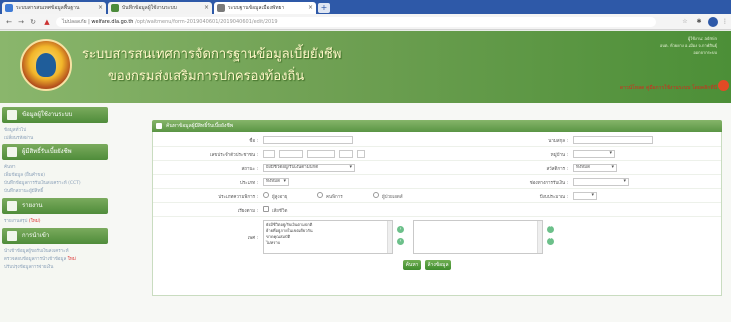  What do you see at coordinates (248, 183) in the screenshot?
I see `type-label: ประเภท :` at bounding box center [248, 183].